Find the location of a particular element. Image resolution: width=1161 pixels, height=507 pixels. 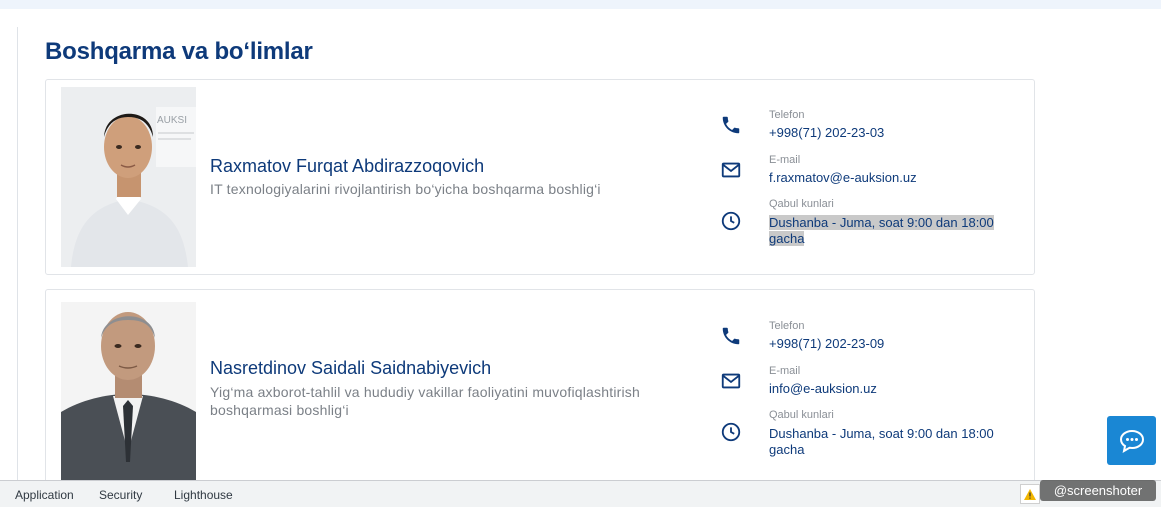

chat-button is located at coordinates (1131, 440).